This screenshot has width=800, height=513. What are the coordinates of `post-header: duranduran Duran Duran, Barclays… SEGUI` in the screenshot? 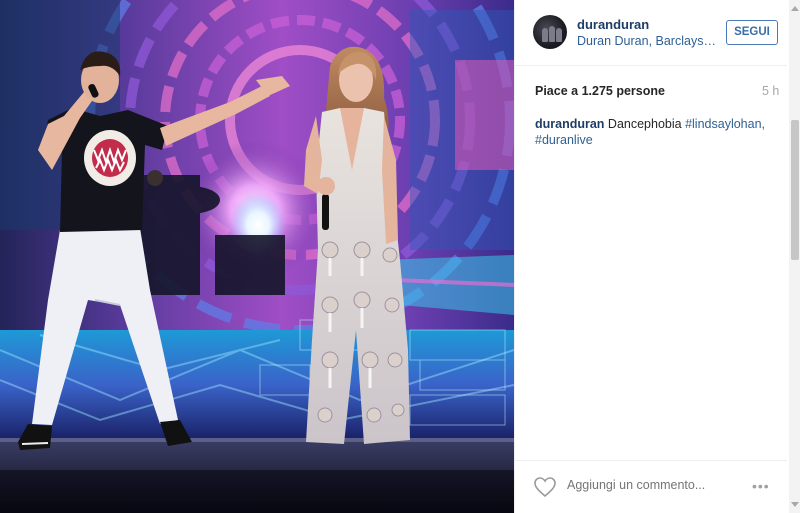 It's located at (651, 33).